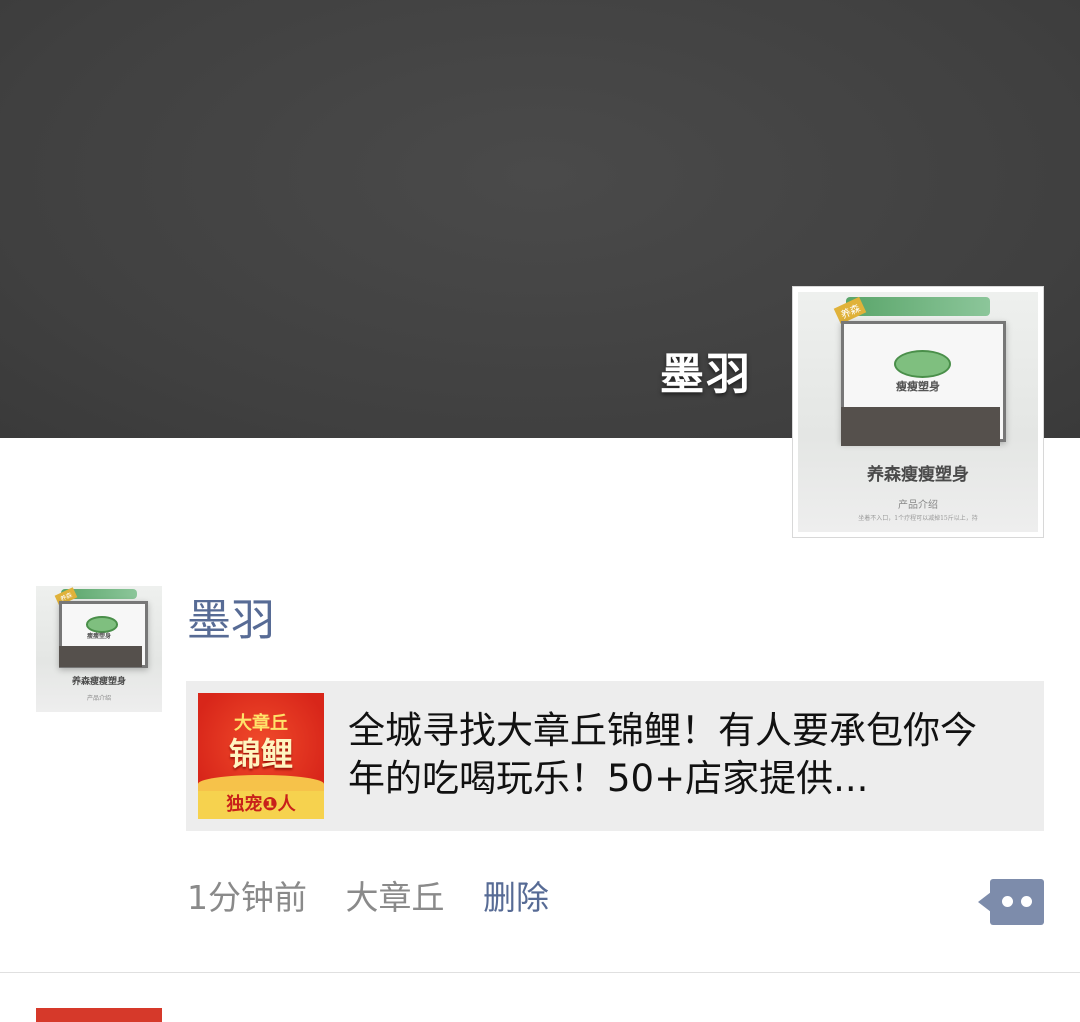 This screenshot has width=1080, height=1022. Describe the element at coordinates (98, 682) in the screenshot. I see `post-avatar-product-title: 养森瘦瘦塑身` at that location.